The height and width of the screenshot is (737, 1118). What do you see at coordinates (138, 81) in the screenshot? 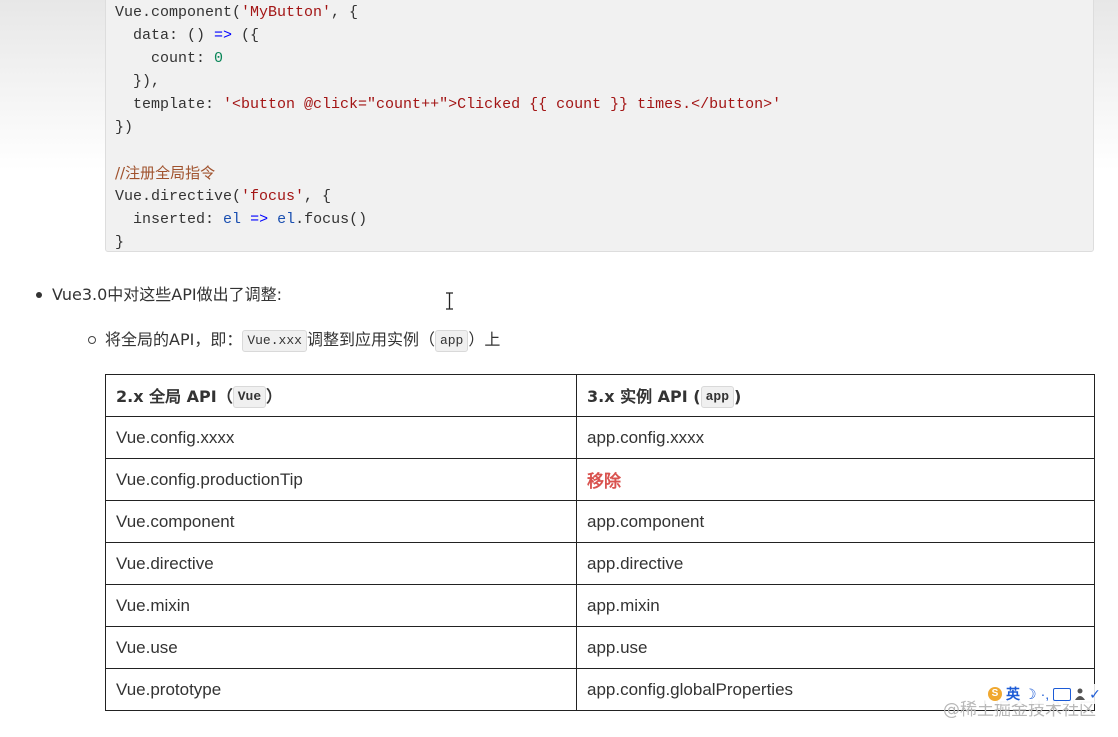
I see `code-token: }),` at bounding box center [138, 81].